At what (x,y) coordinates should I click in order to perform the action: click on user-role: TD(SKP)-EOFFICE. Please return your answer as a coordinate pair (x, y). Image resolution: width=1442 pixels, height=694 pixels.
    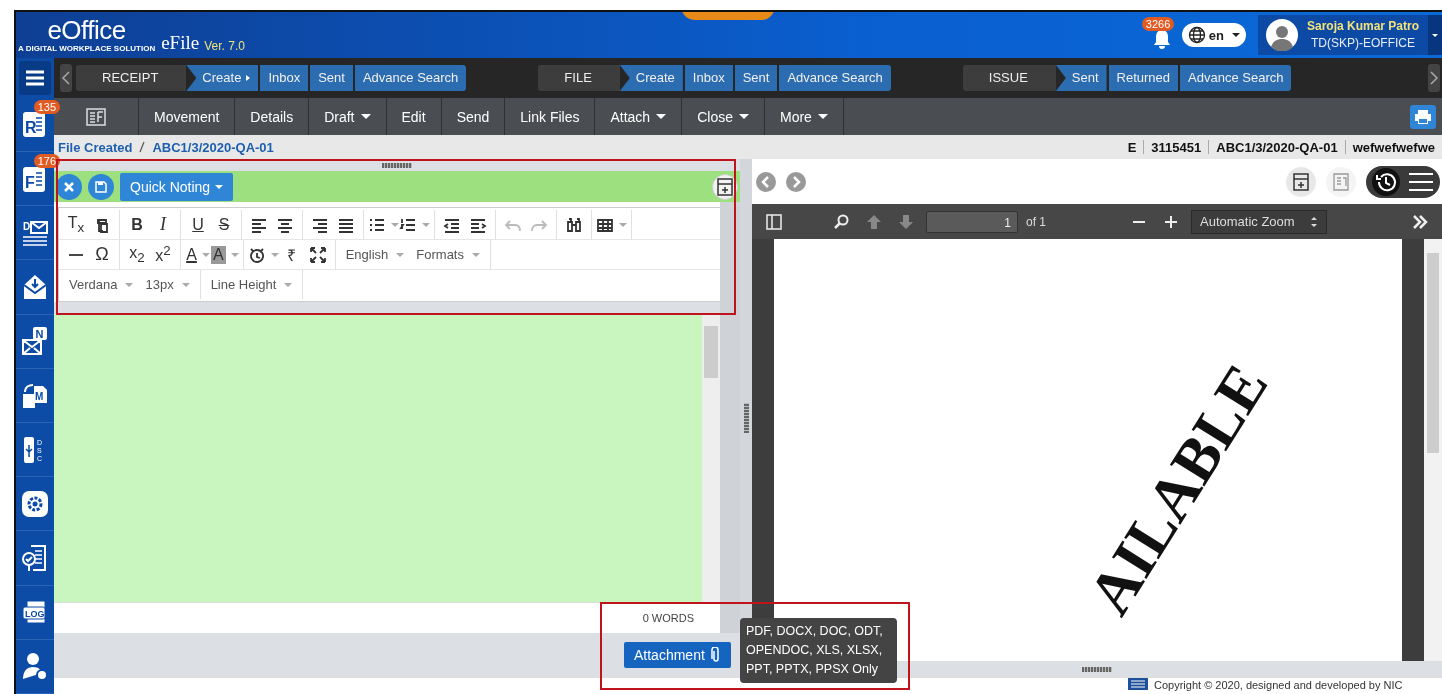
    Looking at the image, I should click on (1363, 43).